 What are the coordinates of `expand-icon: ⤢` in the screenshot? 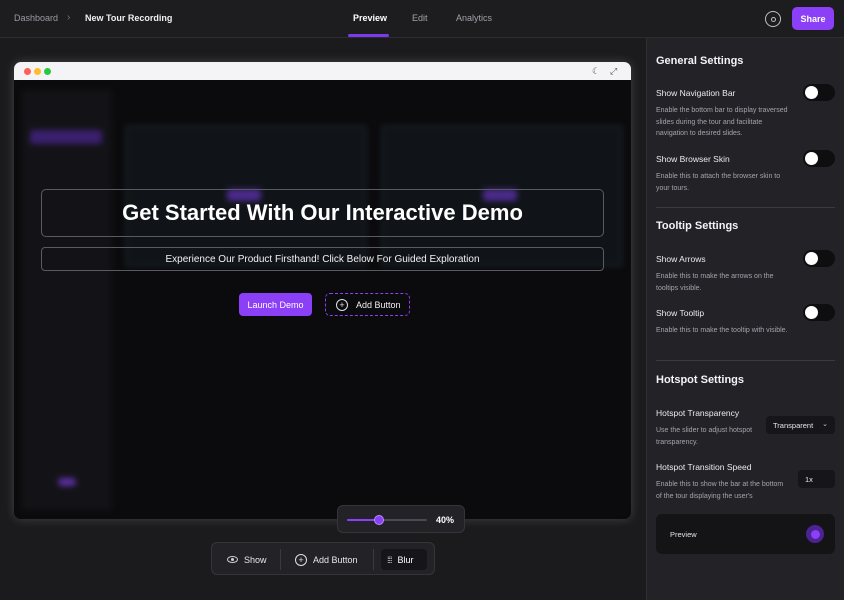 It's located at (613, 71).